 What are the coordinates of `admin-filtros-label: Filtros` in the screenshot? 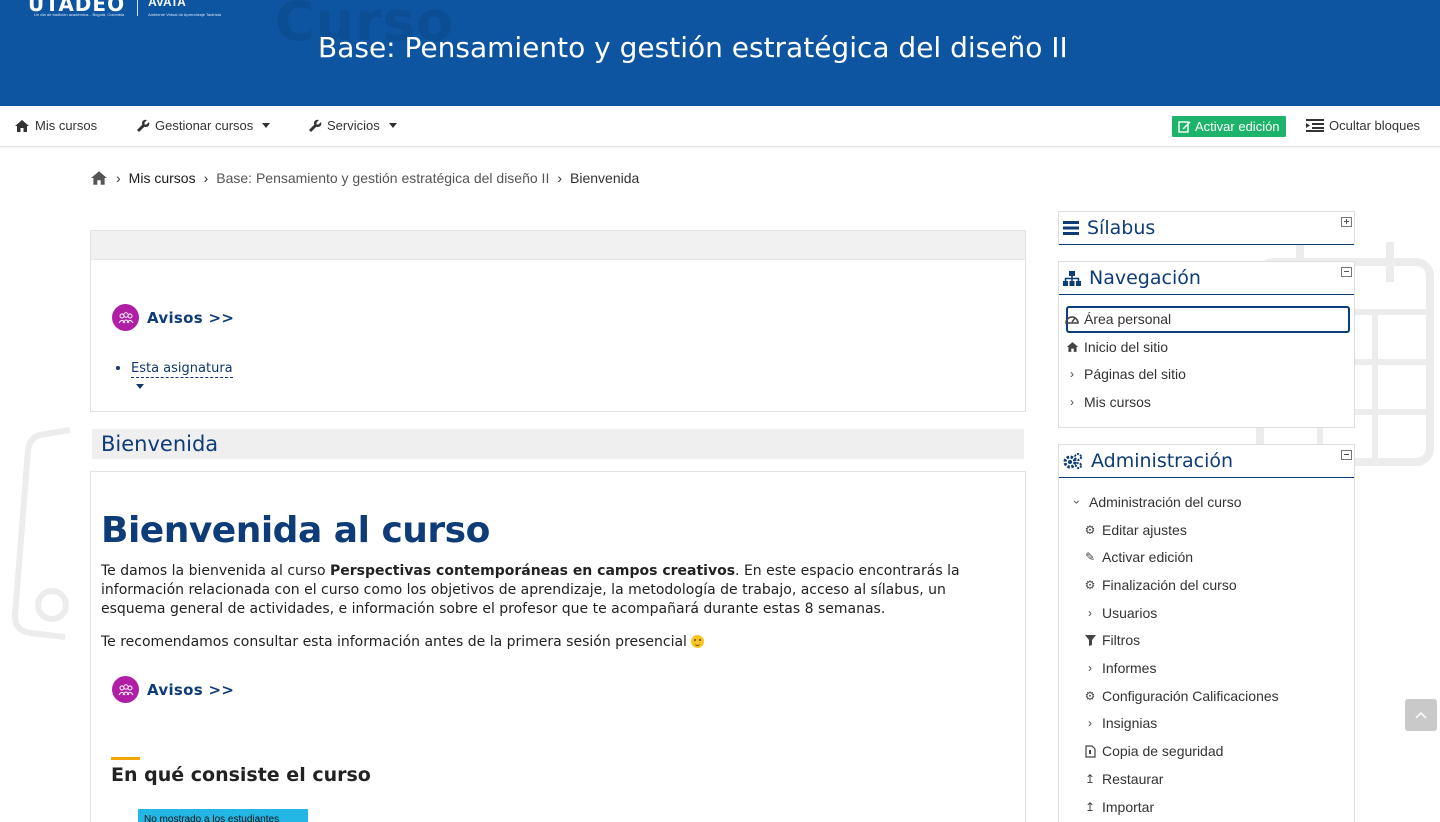 It's located at (1121, 640).